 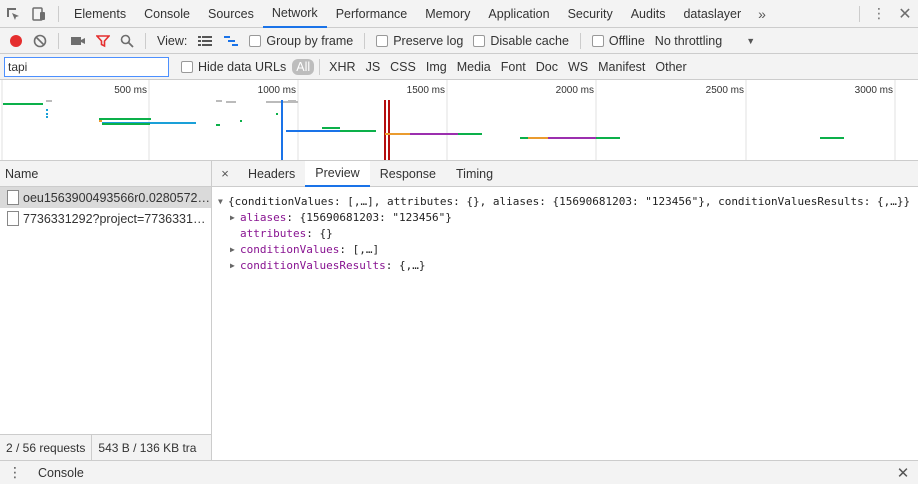 I want to click on filter-icon, so click(x=103, y=40).